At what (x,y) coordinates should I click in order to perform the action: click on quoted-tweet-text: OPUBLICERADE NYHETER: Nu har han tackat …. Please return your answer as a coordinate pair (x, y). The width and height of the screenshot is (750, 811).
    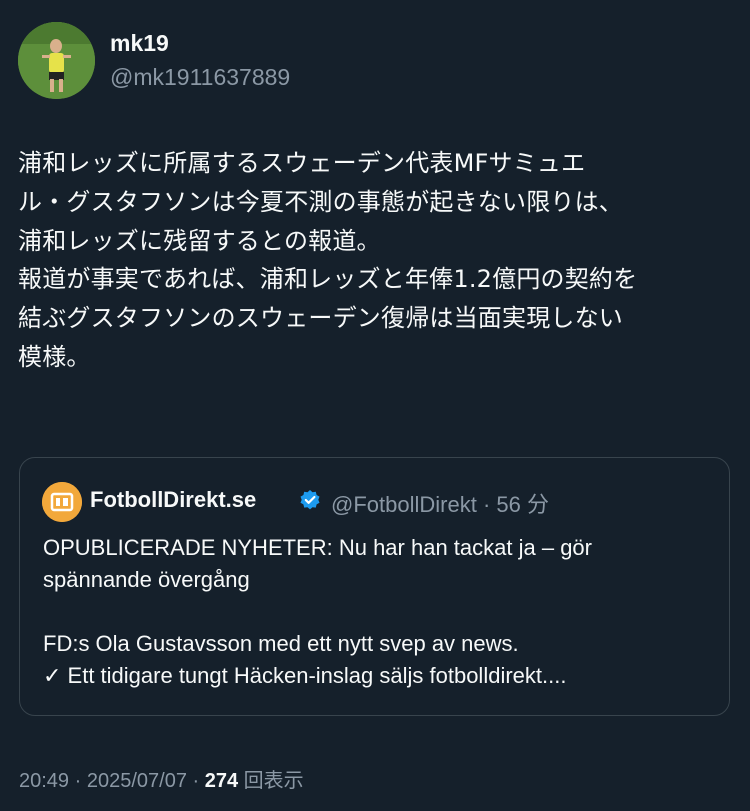
    Looking at the image, I should click on (317, 611).